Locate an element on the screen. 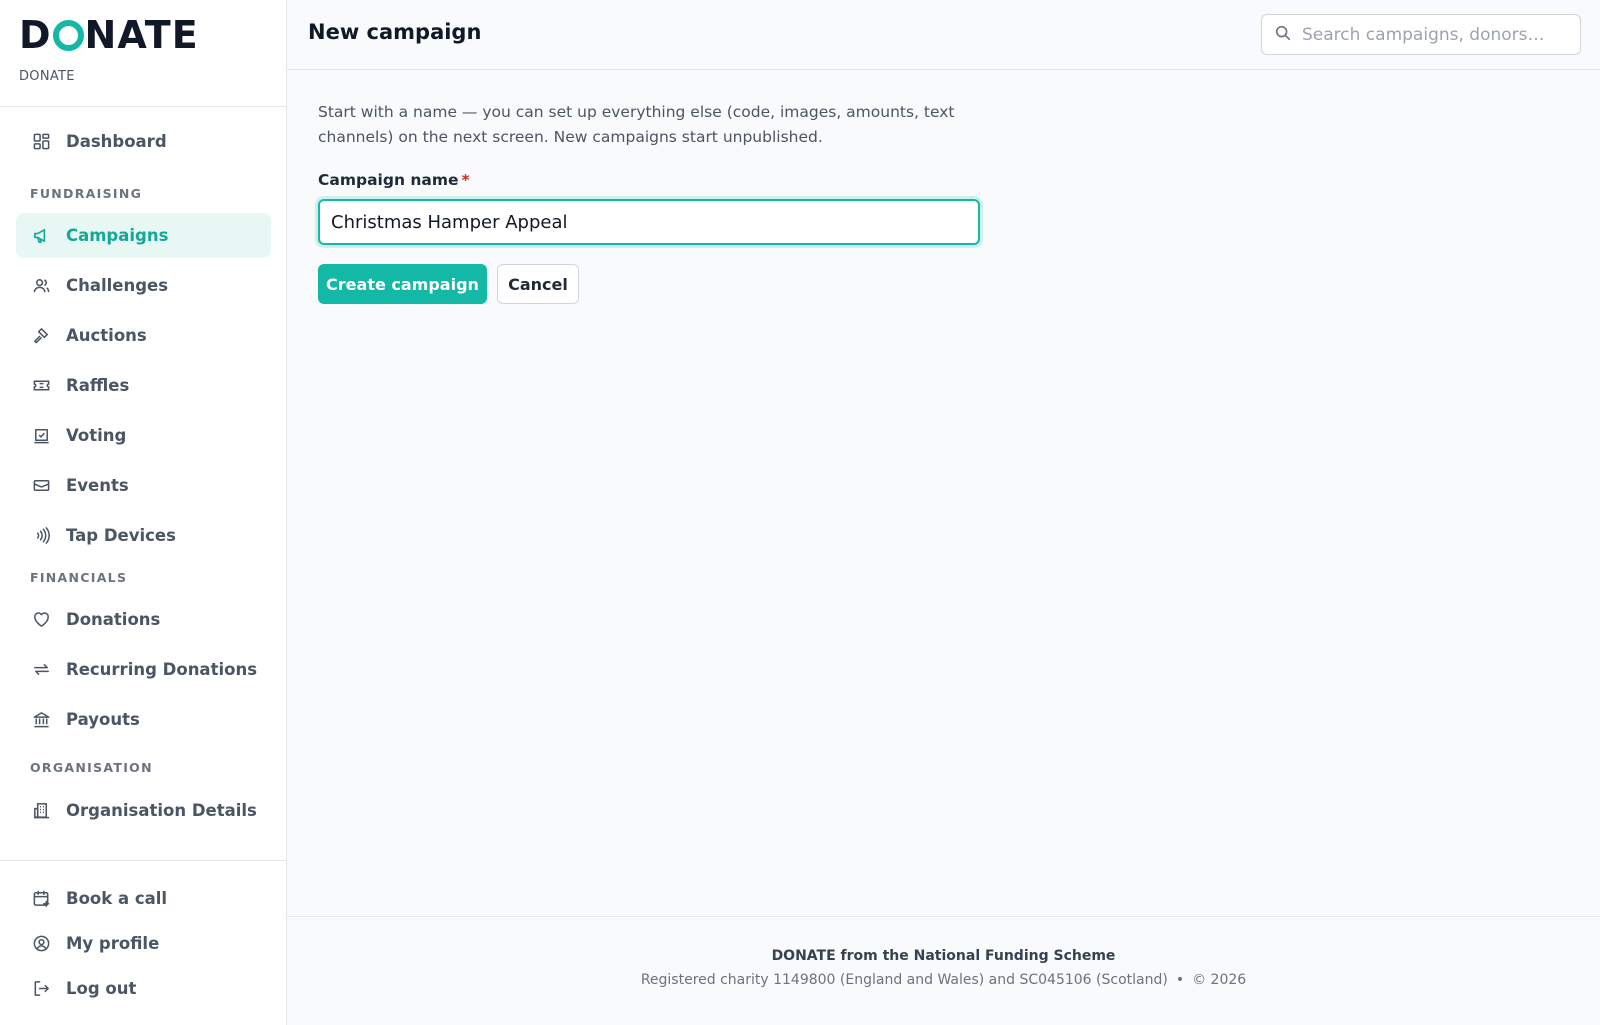 Image resolution: width=1600 pixels, height=1025 pixels. contactless-icon is located at coordinates (41, 536).